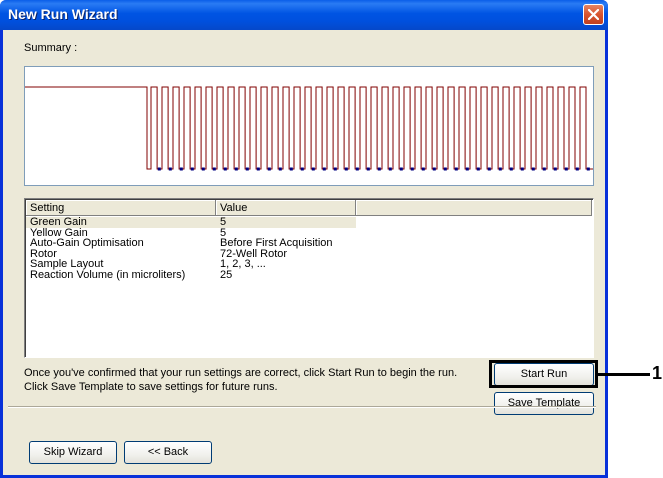 Image resolution: width=663 pixels, height=478 pixels. Describe the element at coordinates (474, 208) in the screenshot. I see `column-header-extra` at that location.